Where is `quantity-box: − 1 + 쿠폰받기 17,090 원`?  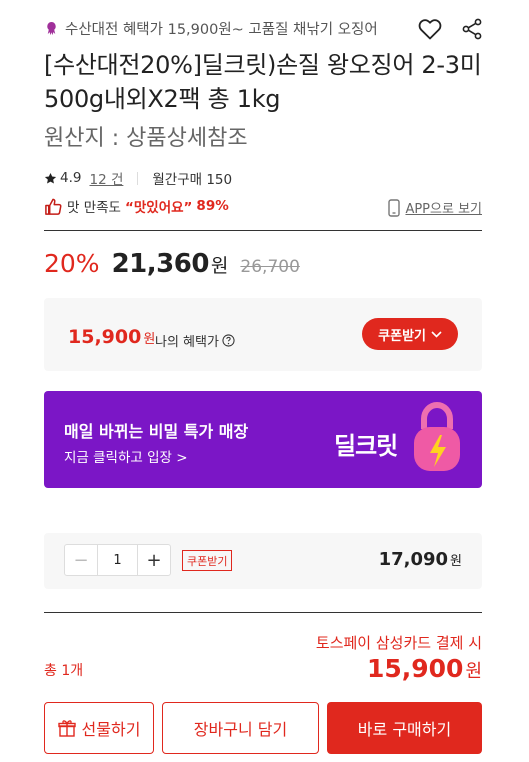 quantity-box: − 1 + 쿠폰받기 17,090 원 is located at coordinates (263, 561).